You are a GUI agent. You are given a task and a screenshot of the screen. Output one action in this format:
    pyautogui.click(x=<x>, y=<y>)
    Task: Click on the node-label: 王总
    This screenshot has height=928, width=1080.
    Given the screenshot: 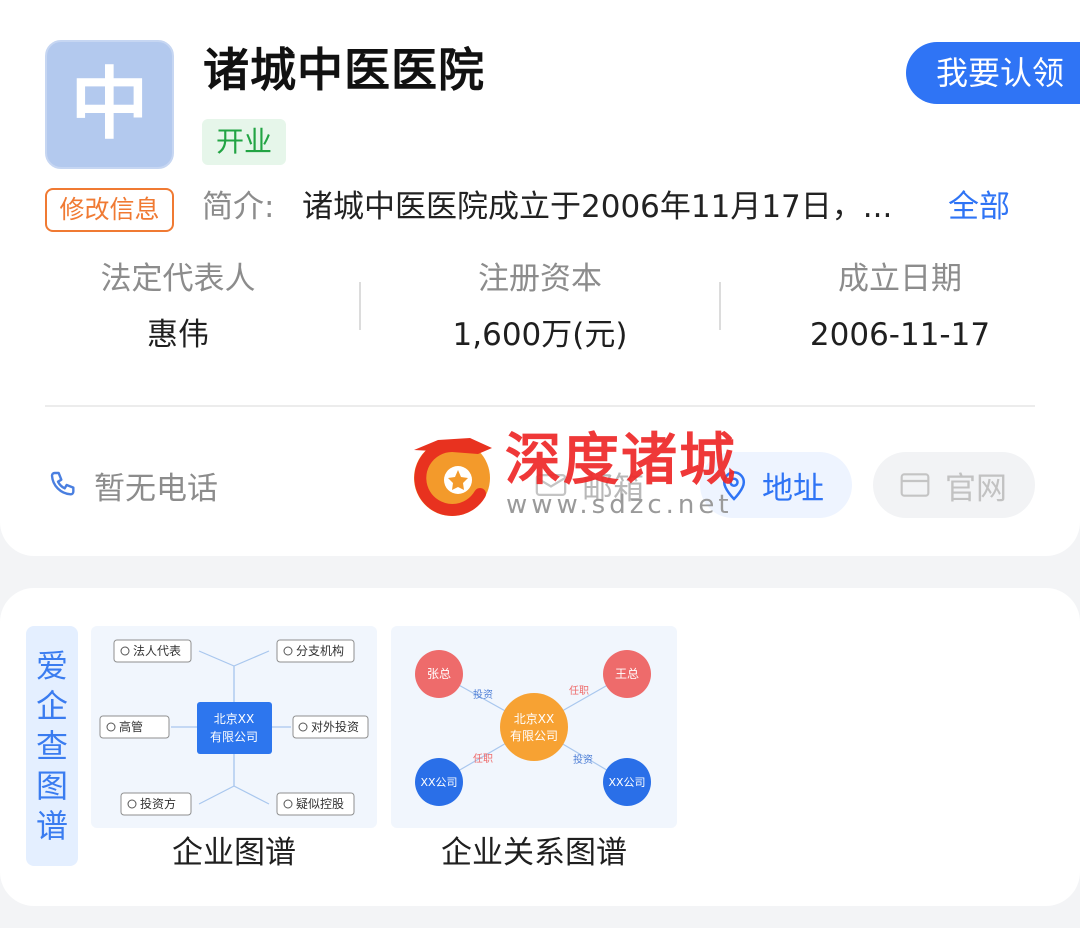 What is the action you would take?
    pyautogui.click(x=627, y=674)
    